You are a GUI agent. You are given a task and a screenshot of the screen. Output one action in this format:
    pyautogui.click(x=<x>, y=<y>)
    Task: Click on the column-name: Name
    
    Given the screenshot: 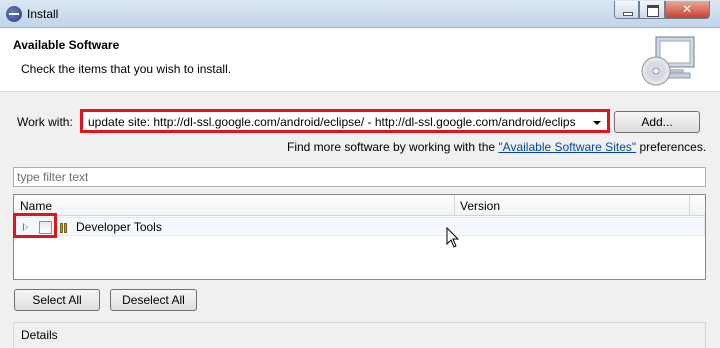 What is the action you would take?
    pyautogui.click(x=36, y=206)
    